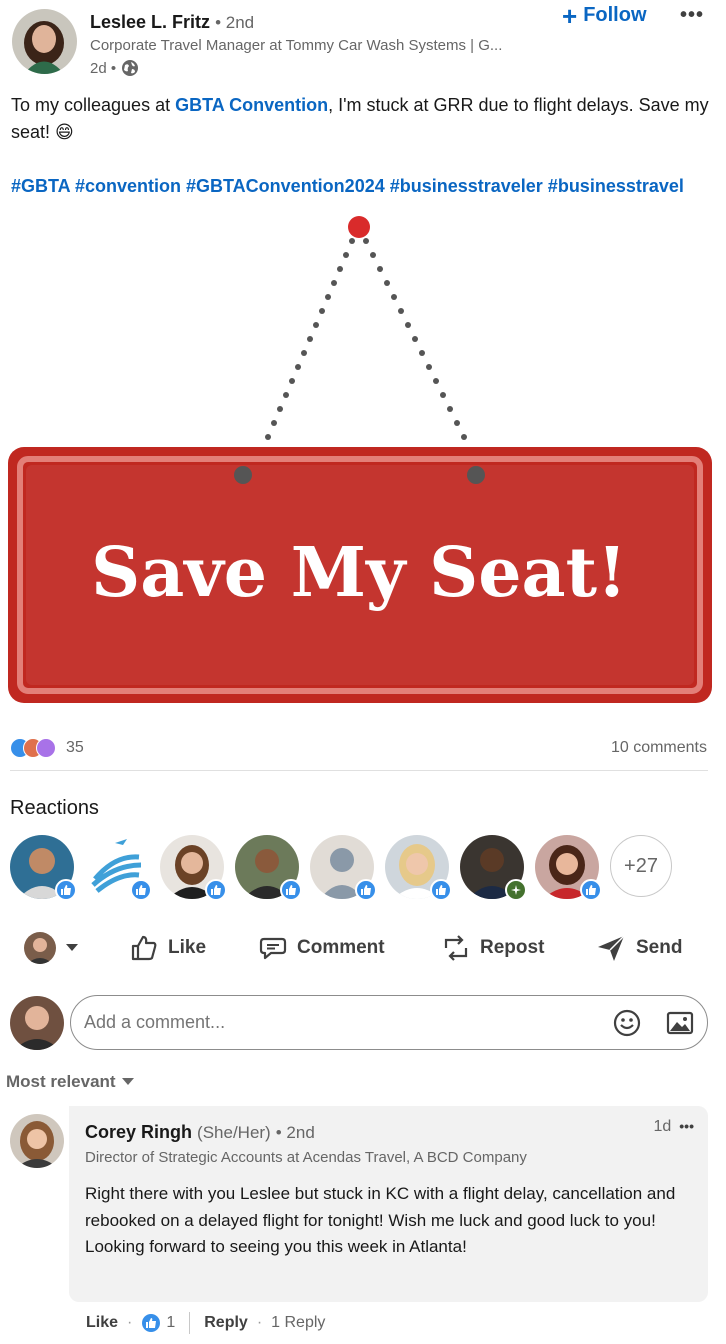 The width and height of the screenshot is (726, 1344). I want to click on reactors-list: +27, so click(341, 868).